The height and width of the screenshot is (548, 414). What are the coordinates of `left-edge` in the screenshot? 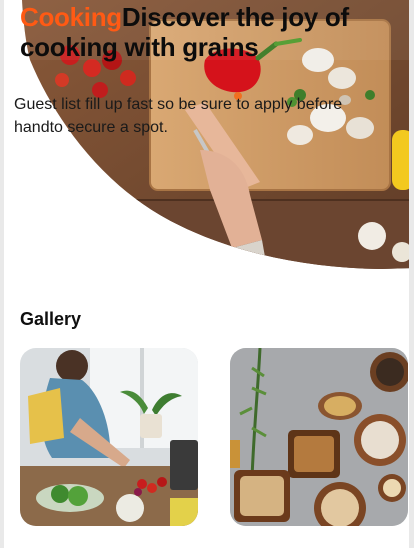 It's located at (2, 274).